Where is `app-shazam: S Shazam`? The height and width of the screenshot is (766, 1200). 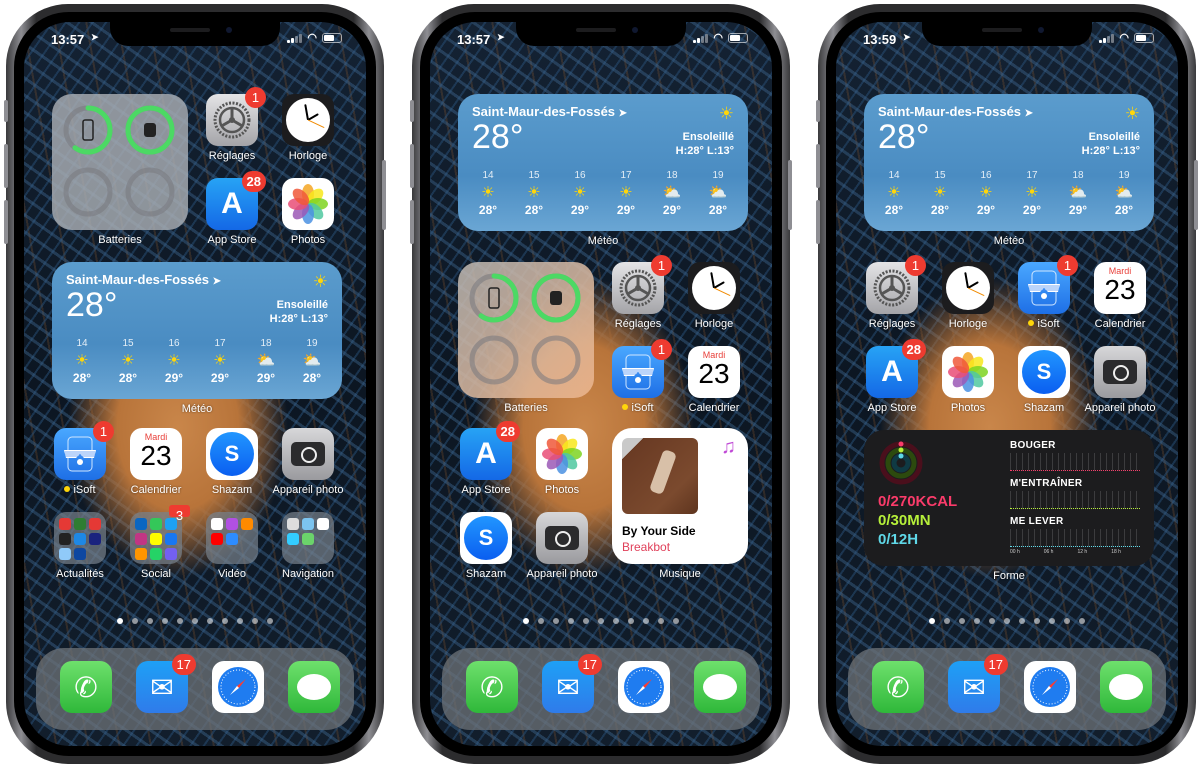
app-shazam: S Shazam is located at coordinates (1044, 380).